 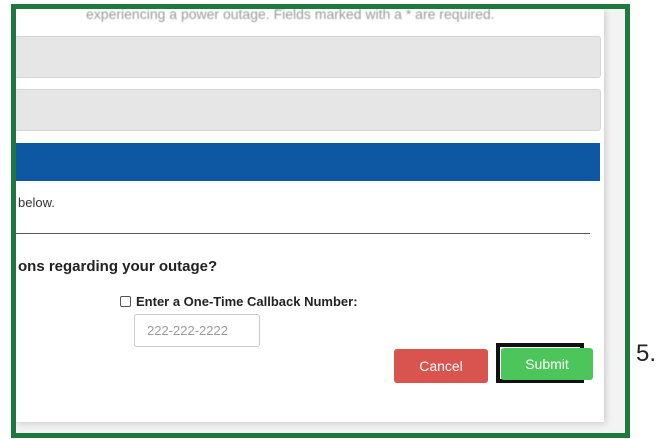 I want to click on section-header-bar, so click(x=308, y=162).